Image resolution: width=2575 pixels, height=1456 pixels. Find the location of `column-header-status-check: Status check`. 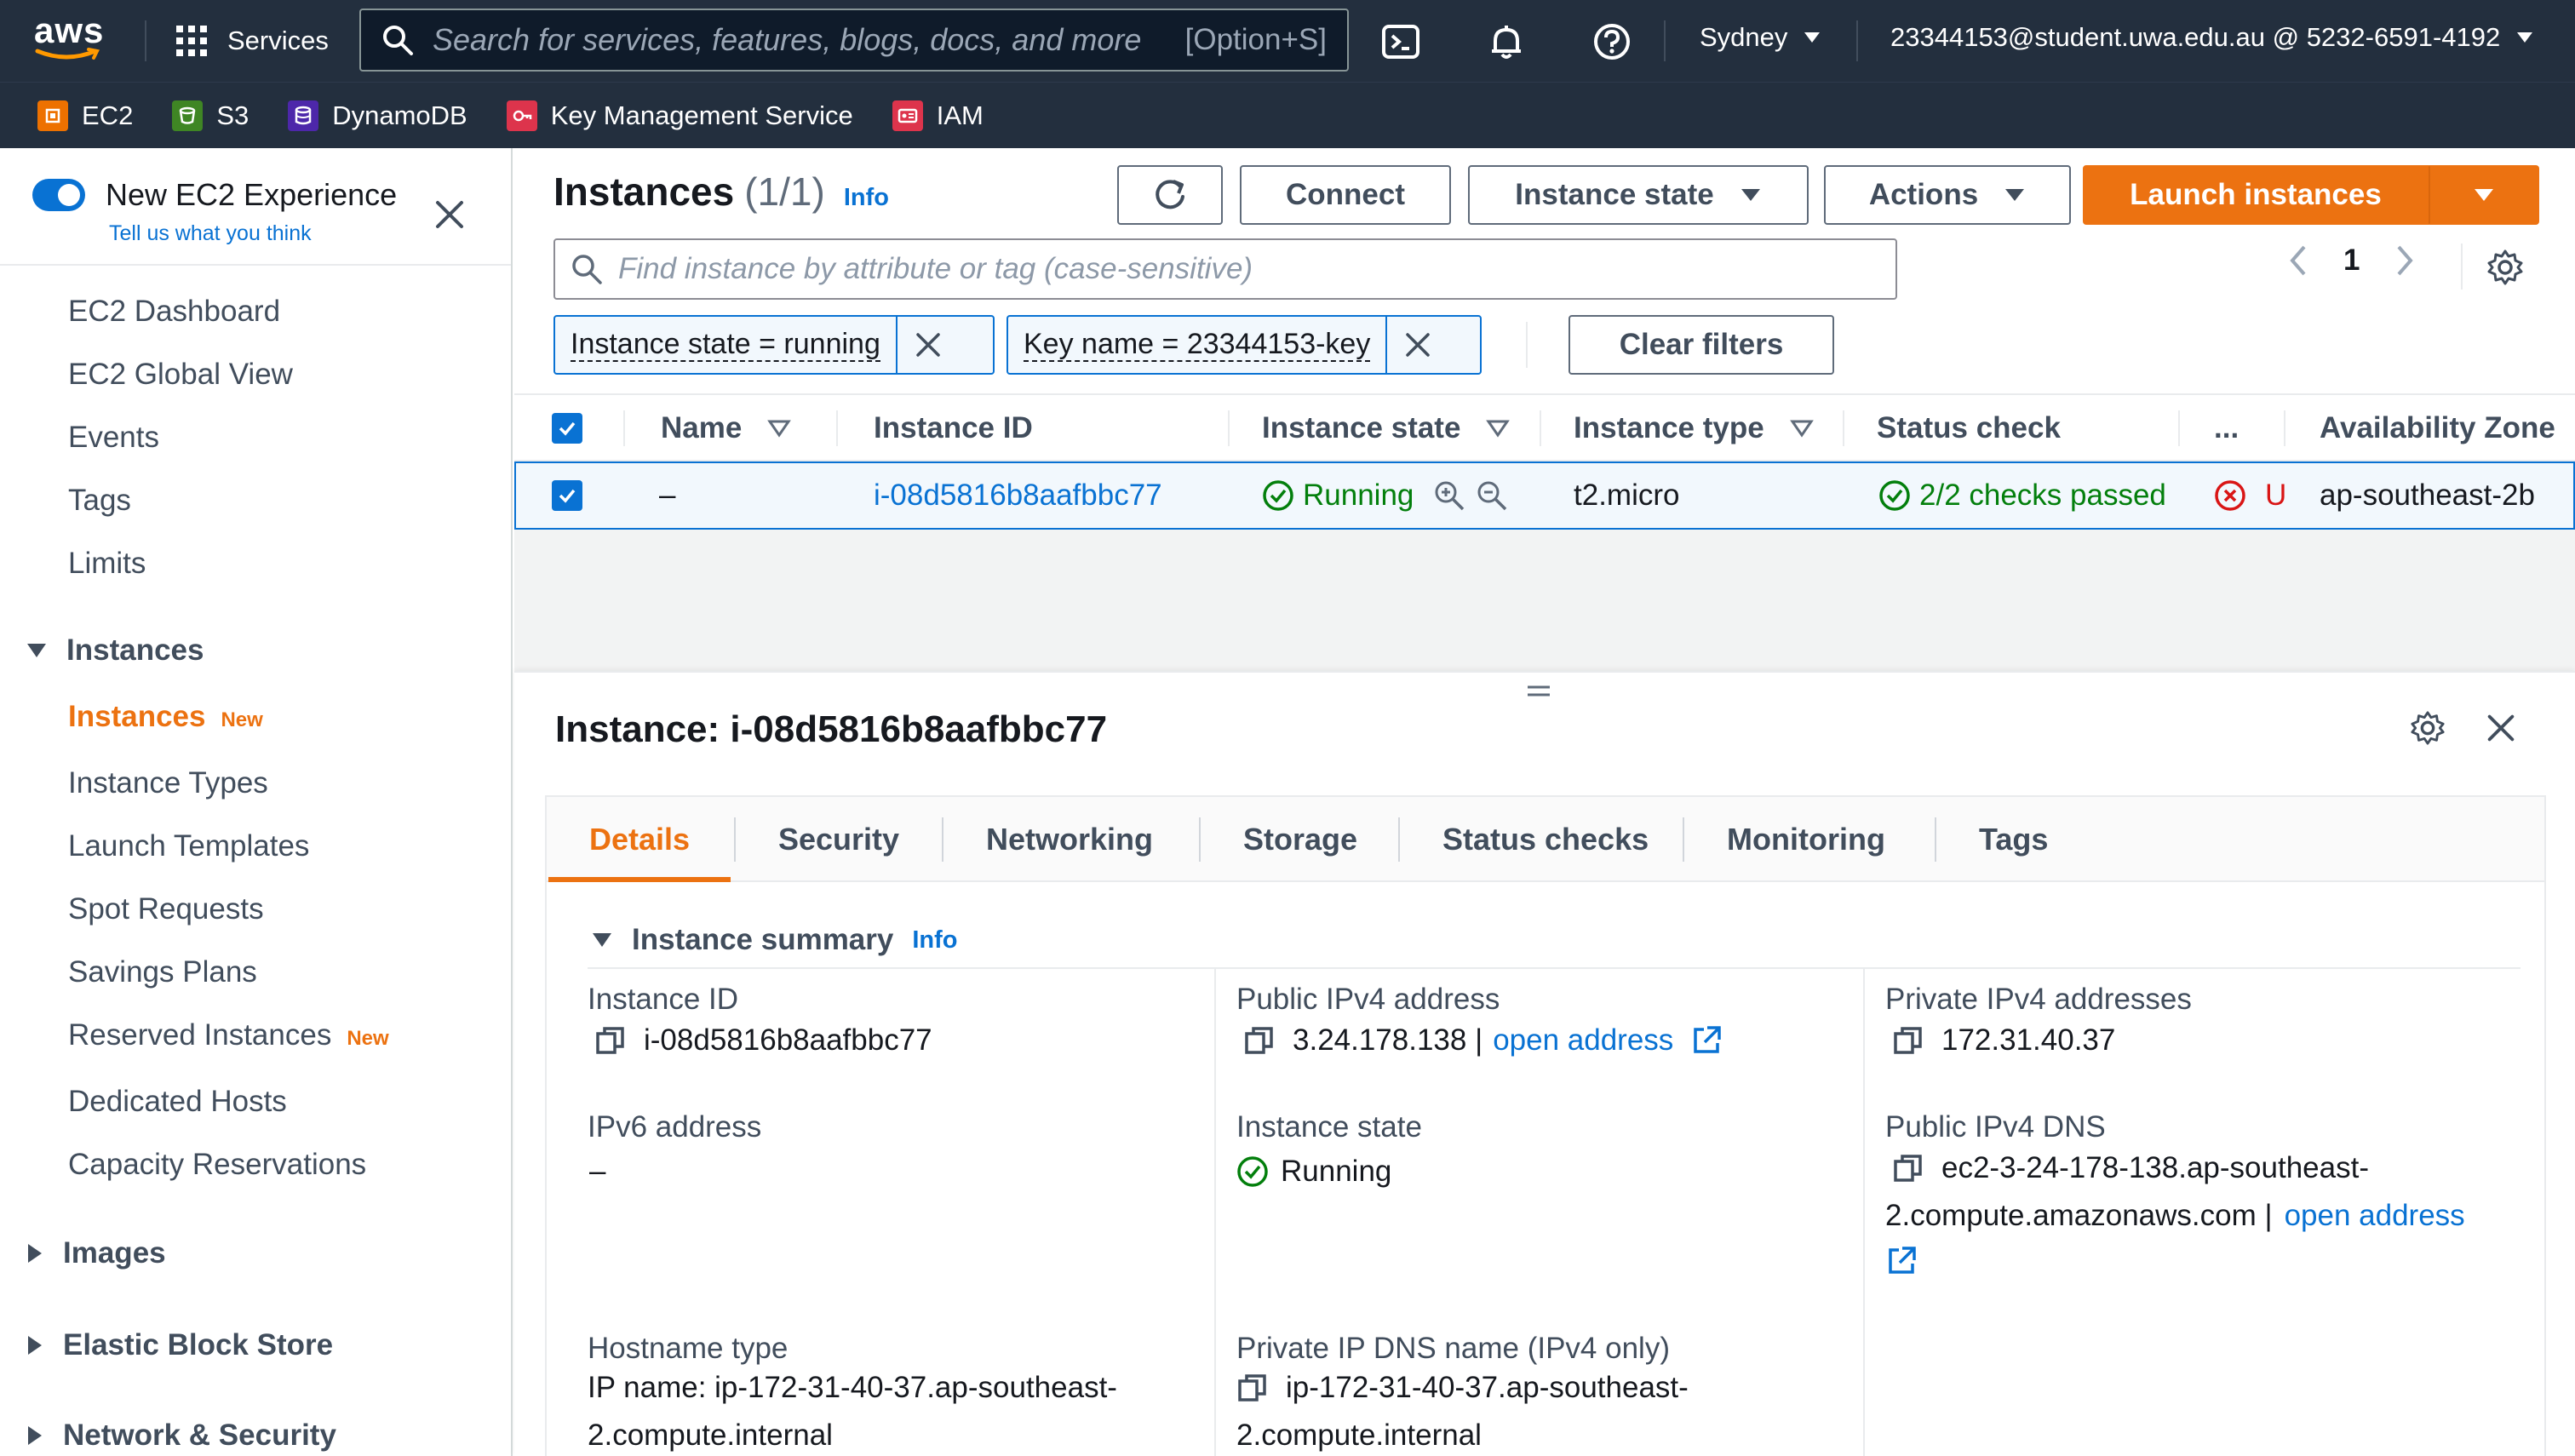

column-header-status-check: Status check is located at coordinates (1969, 428).